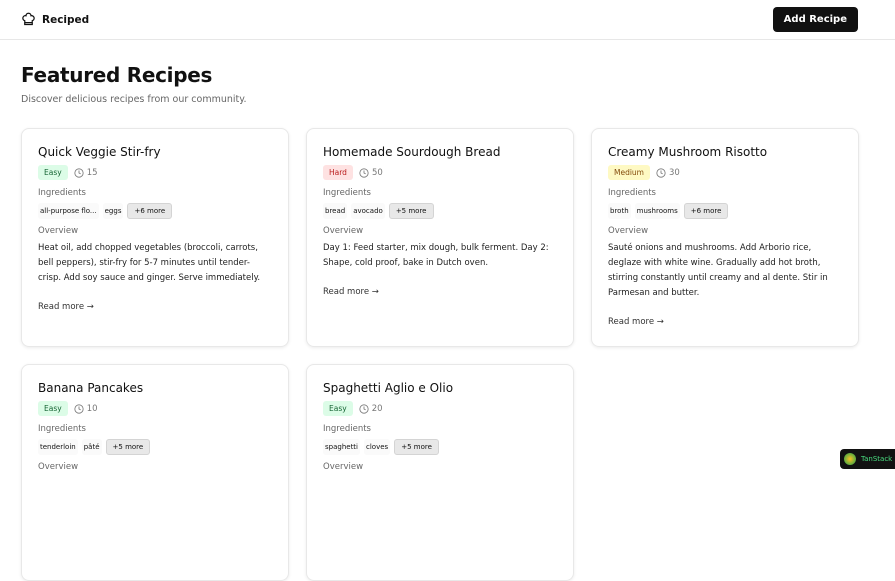 Image resolution: width=895 pixels, height=581 pixels. What do you see at coordinates (58, 447) in the screenshot?
I see `ingredient-tag: tenderloin` at bounding box center [58, 447].